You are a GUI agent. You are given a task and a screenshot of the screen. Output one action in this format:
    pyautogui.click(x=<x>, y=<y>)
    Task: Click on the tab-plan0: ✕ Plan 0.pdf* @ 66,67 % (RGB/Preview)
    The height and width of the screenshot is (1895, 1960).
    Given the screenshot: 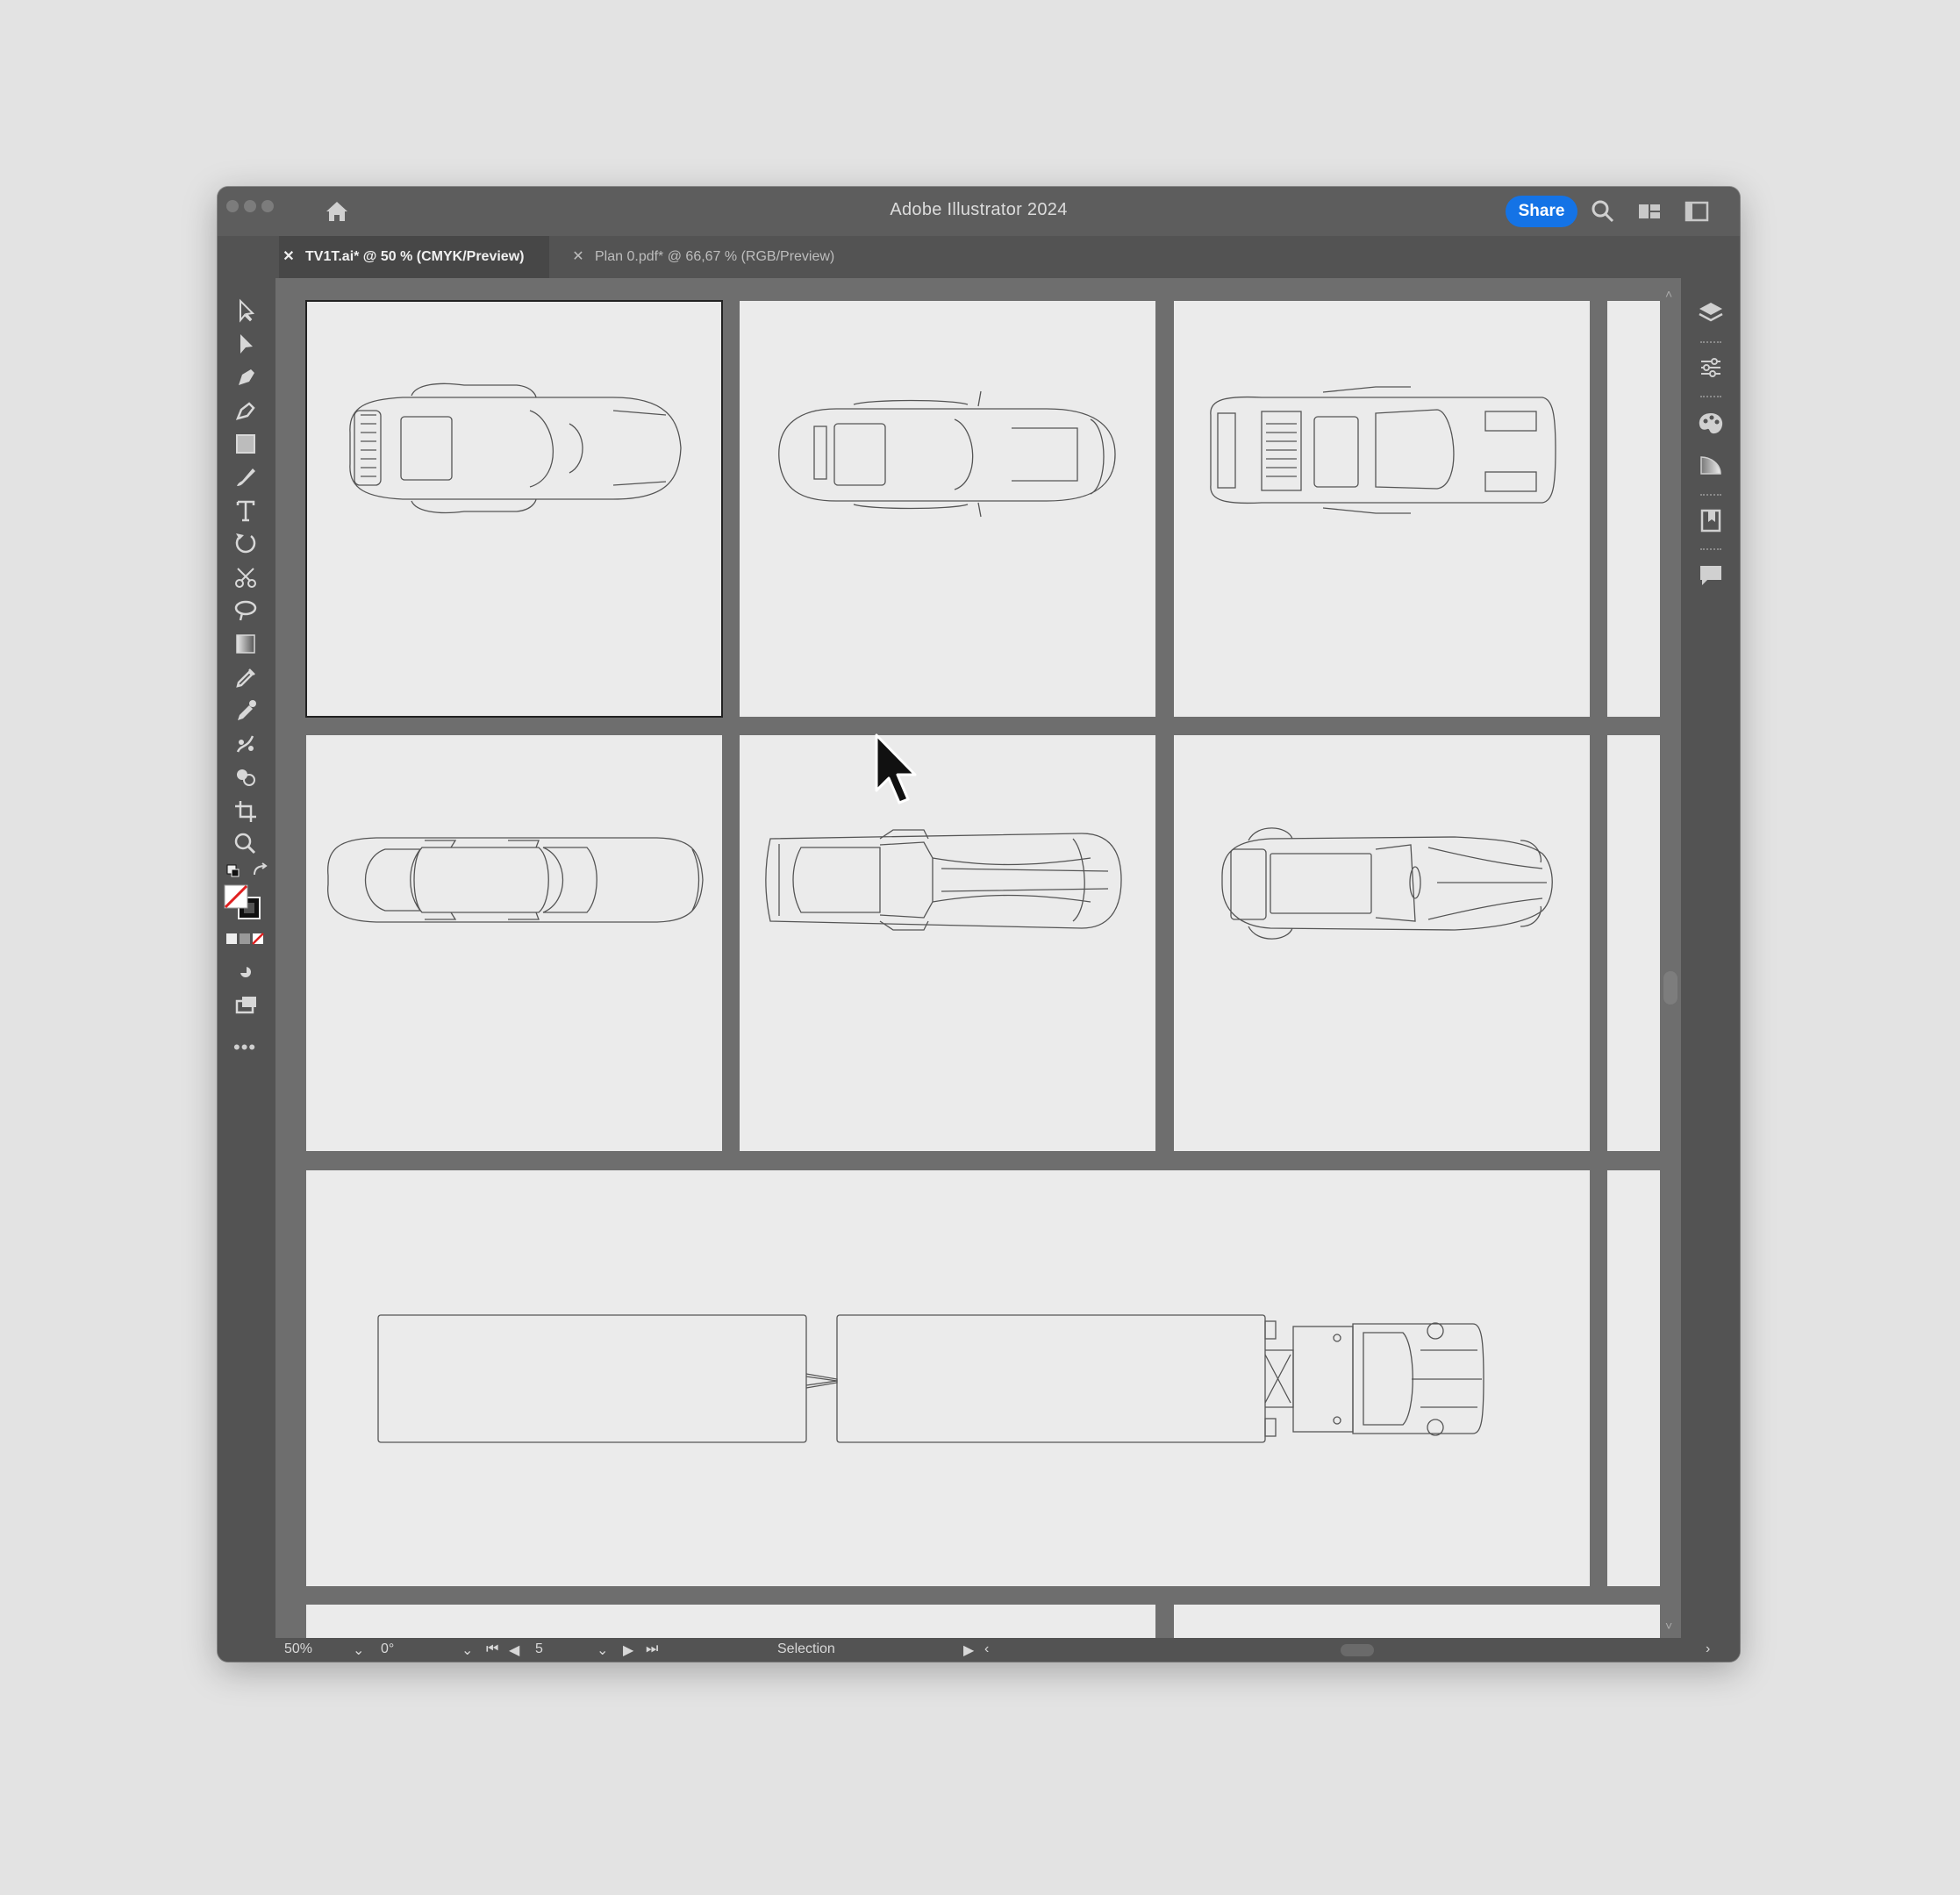 What is the action you would take?
    pyautogui.click(x=726, y=257)
    